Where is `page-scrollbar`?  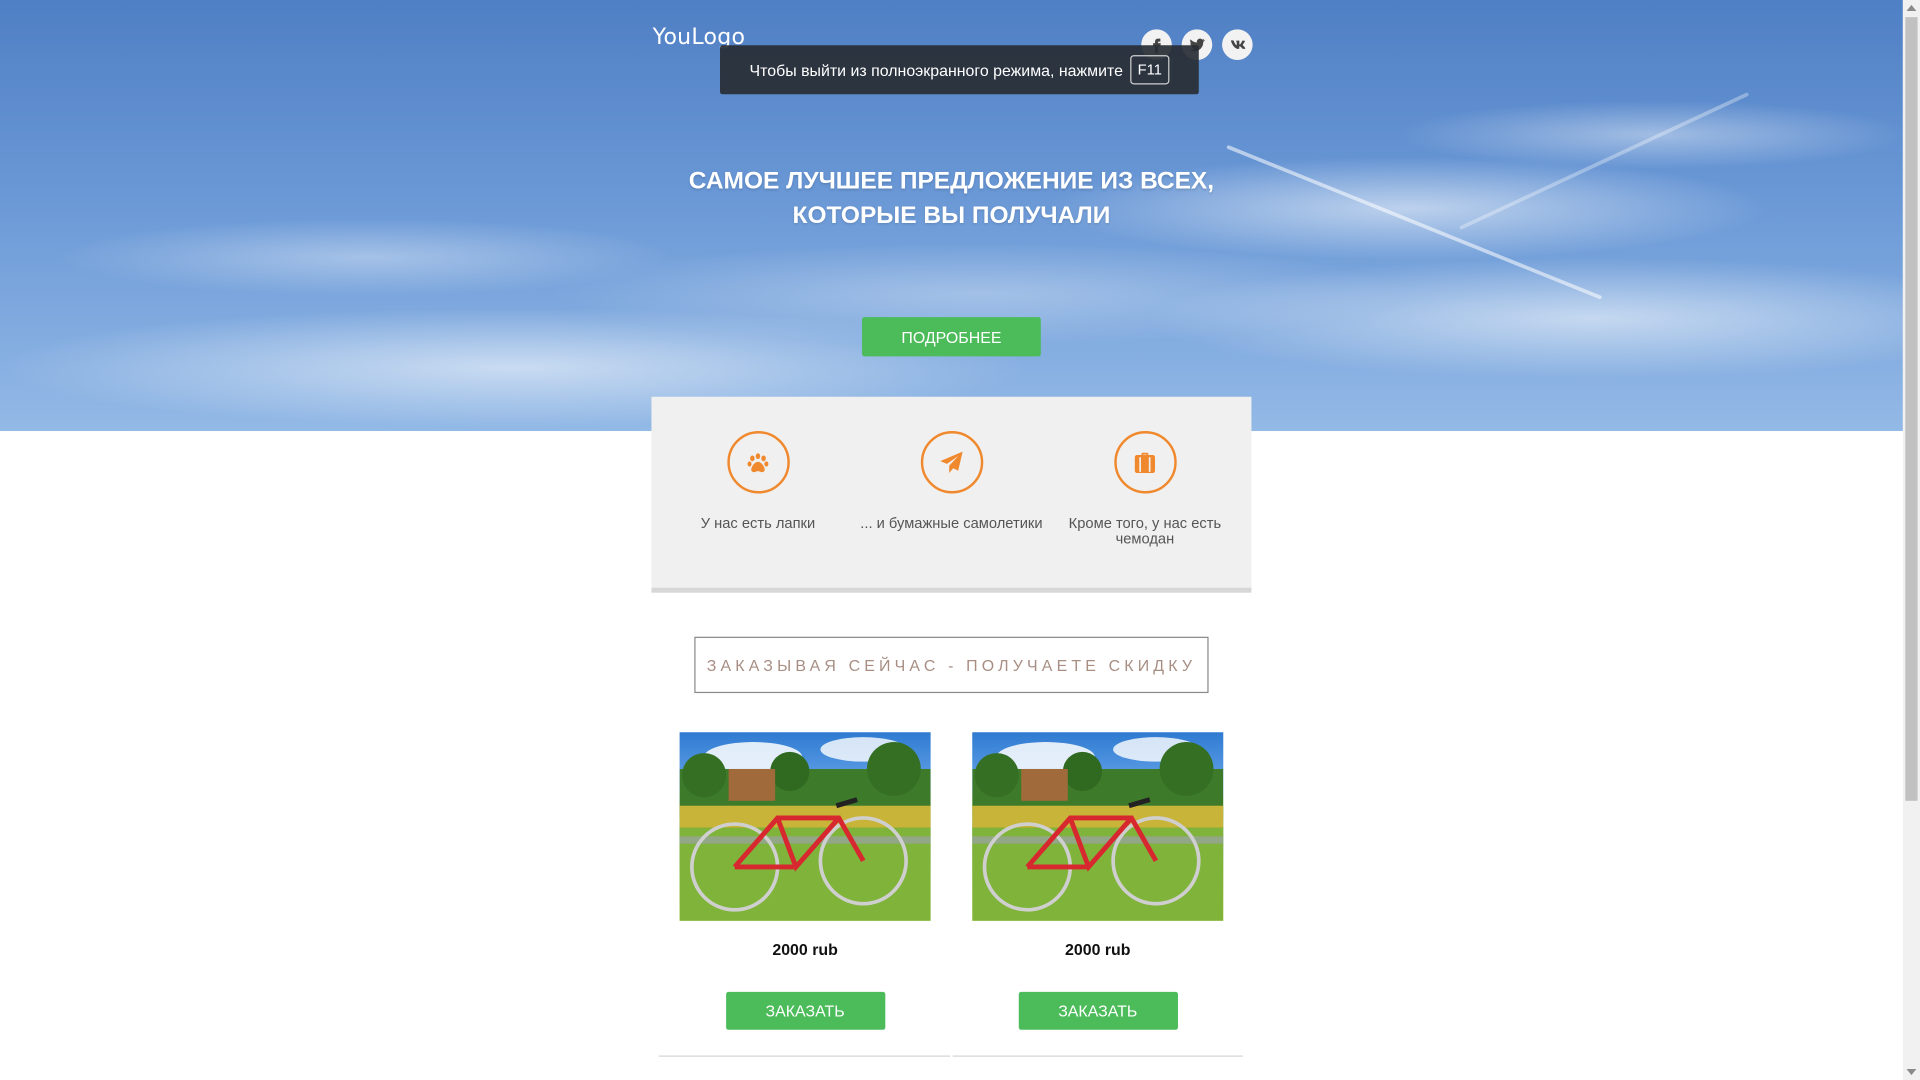 page-scrollbar is located at coordinates (1911, 540).